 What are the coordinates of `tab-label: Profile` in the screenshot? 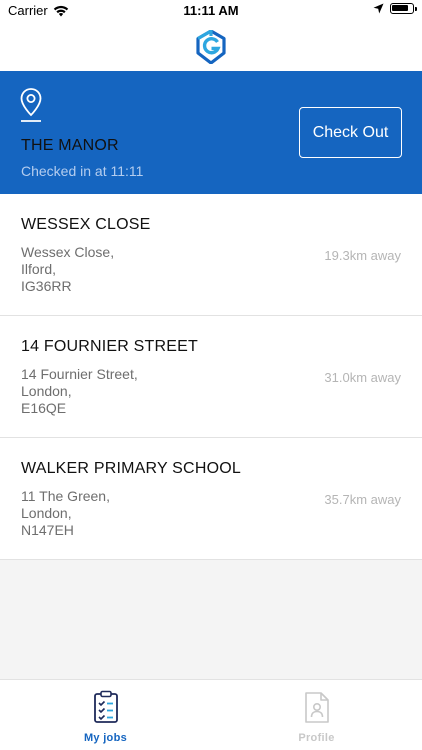 It's located at (316, 738).